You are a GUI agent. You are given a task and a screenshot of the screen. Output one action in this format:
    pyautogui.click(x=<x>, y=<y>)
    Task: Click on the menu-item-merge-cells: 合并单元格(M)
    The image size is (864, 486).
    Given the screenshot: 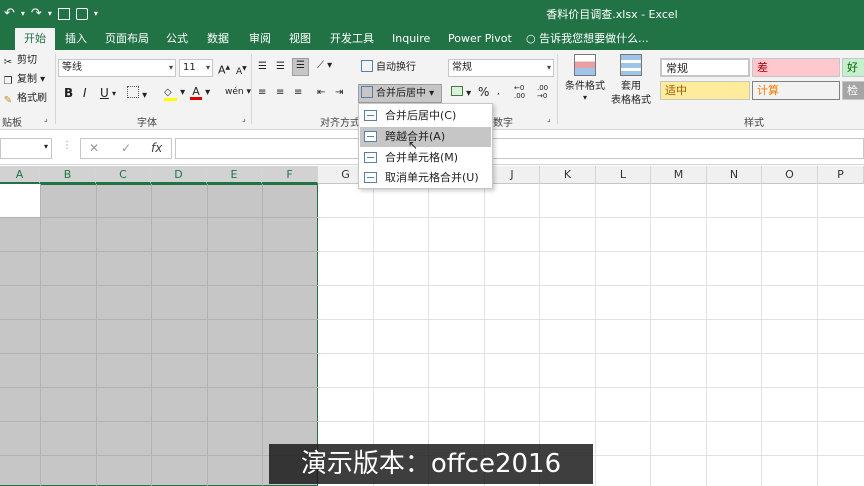 What is the action you would take?
    pyautogui.click(x=425, y=158)
    